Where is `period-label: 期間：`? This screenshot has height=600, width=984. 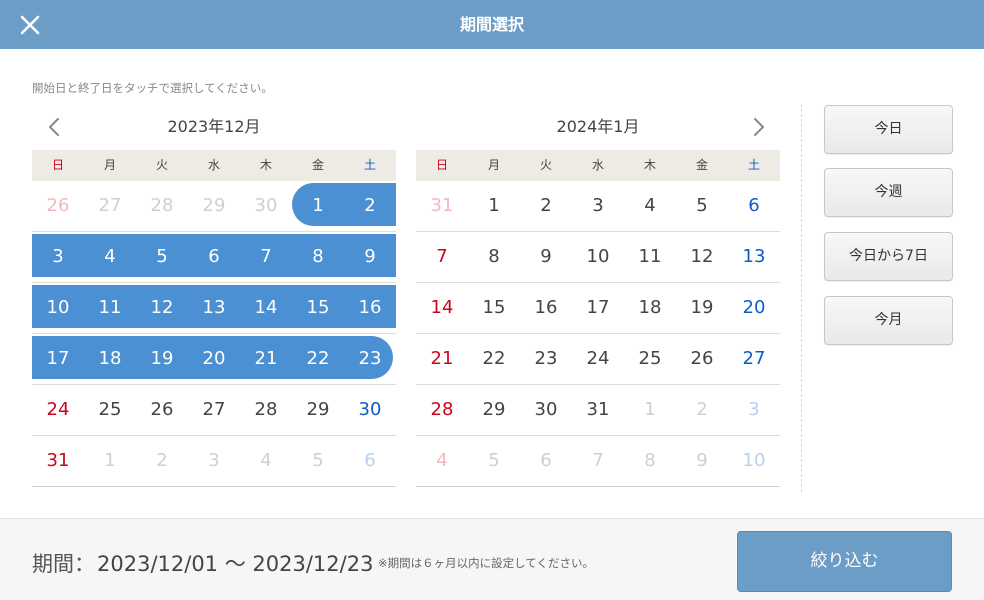
period-label: 期間： is located at coordinates (63, 564).